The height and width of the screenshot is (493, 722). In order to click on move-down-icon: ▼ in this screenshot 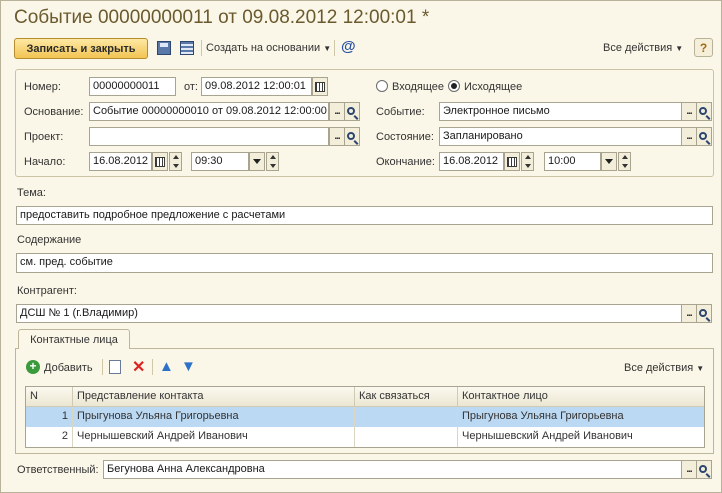, I will do `click(188, 366)`.